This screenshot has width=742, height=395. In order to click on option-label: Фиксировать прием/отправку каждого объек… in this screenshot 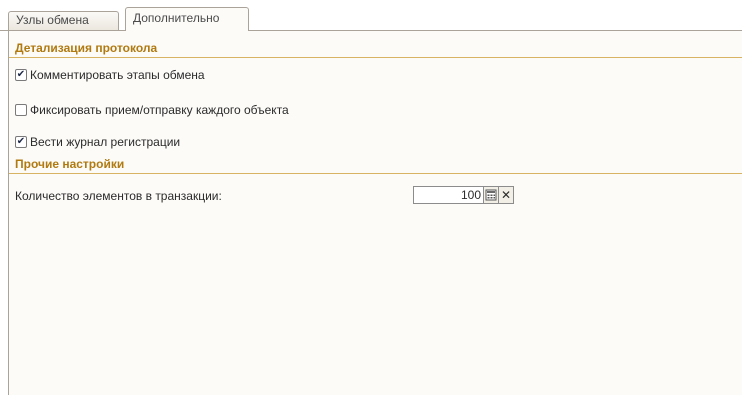, I will do `click(159, 110)`.